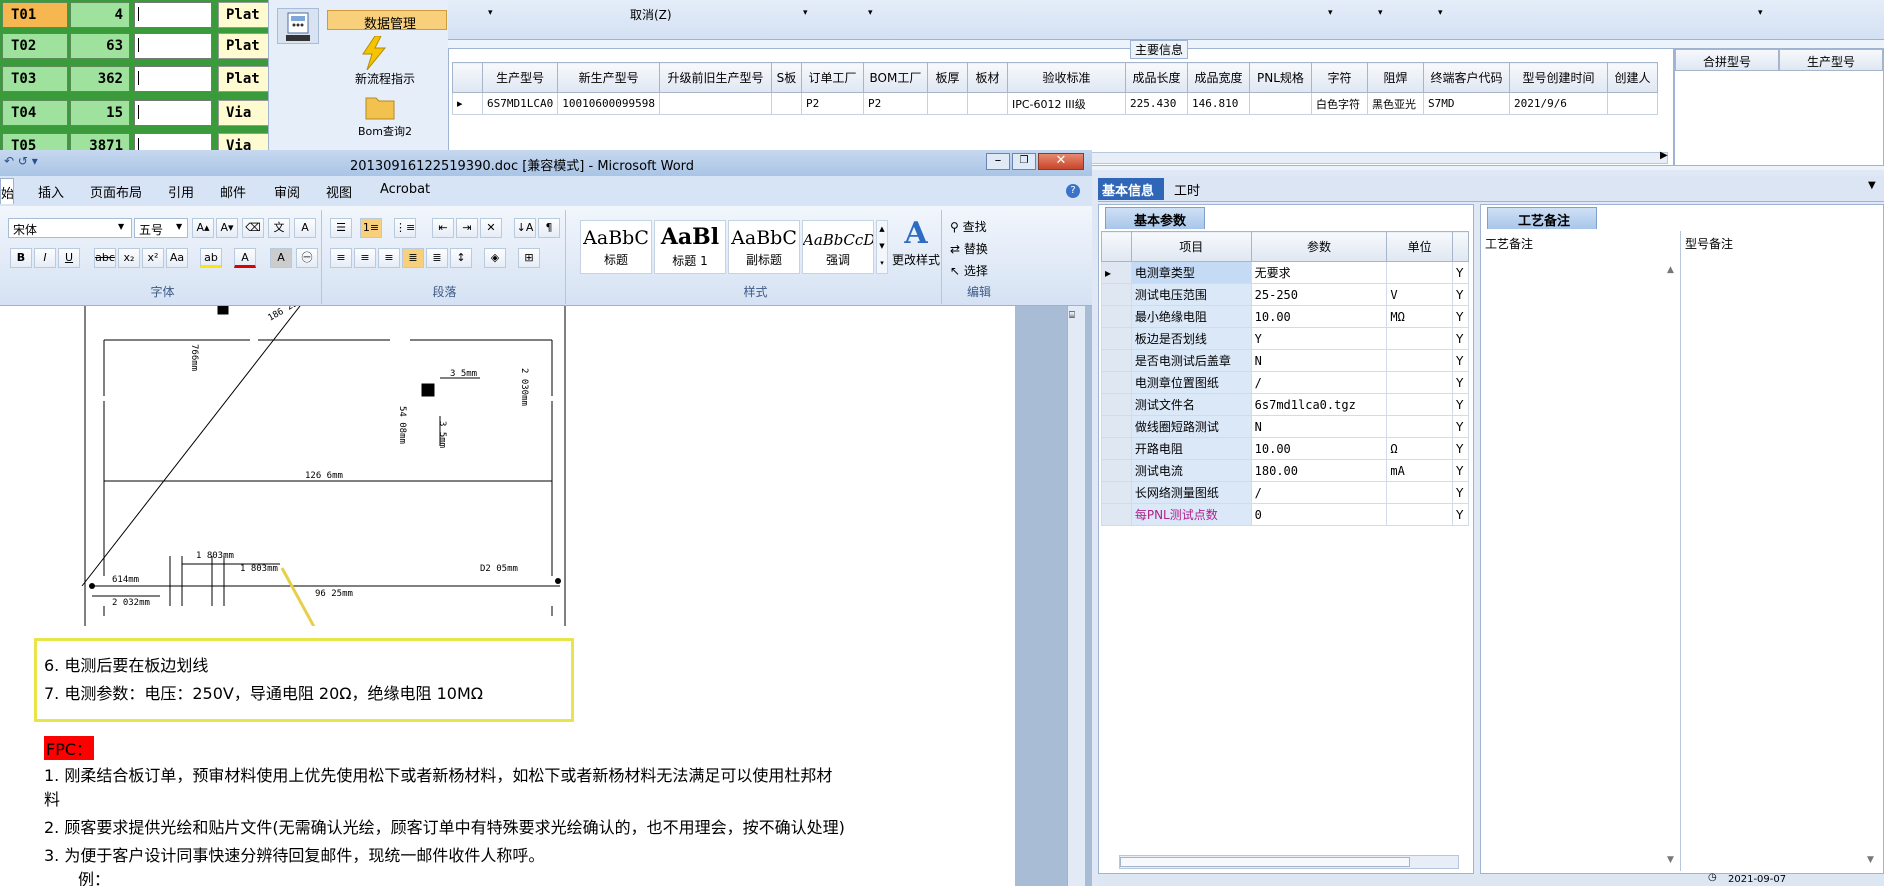 The height and width of the screenshot is (886, 1884). Describe the element at coordinates (1339, 77) in the screenshot. I see `column-header: 字符` at that location.